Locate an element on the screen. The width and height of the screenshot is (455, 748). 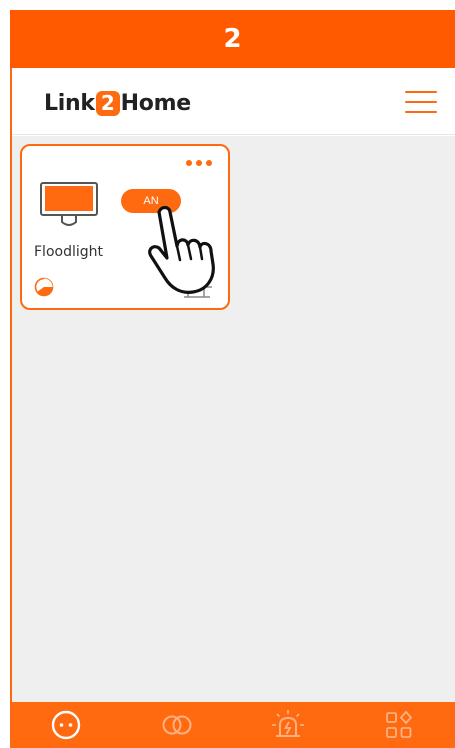
tab-devices is located at coordinates (65, 725).